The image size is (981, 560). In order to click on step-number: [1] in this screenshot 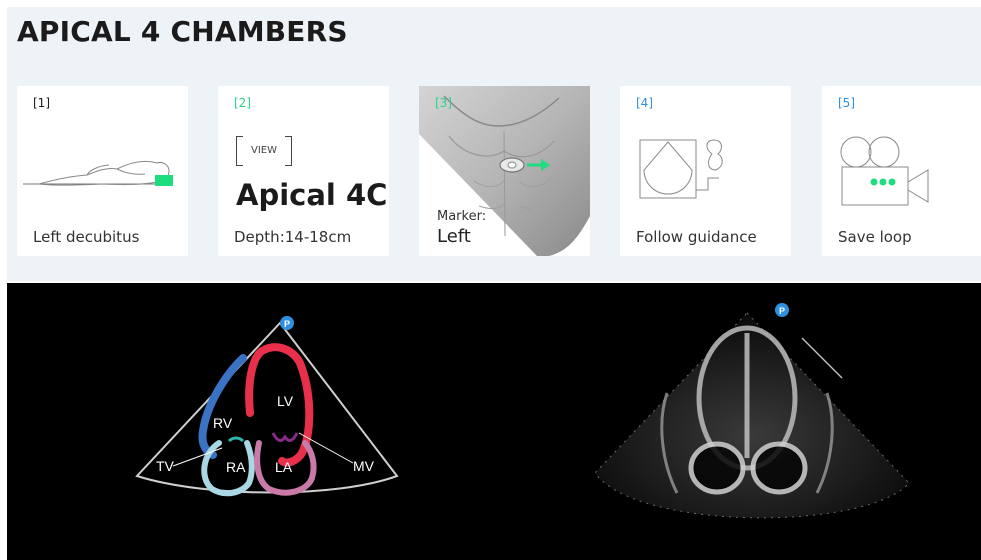, I will do `click(41, 103)`.